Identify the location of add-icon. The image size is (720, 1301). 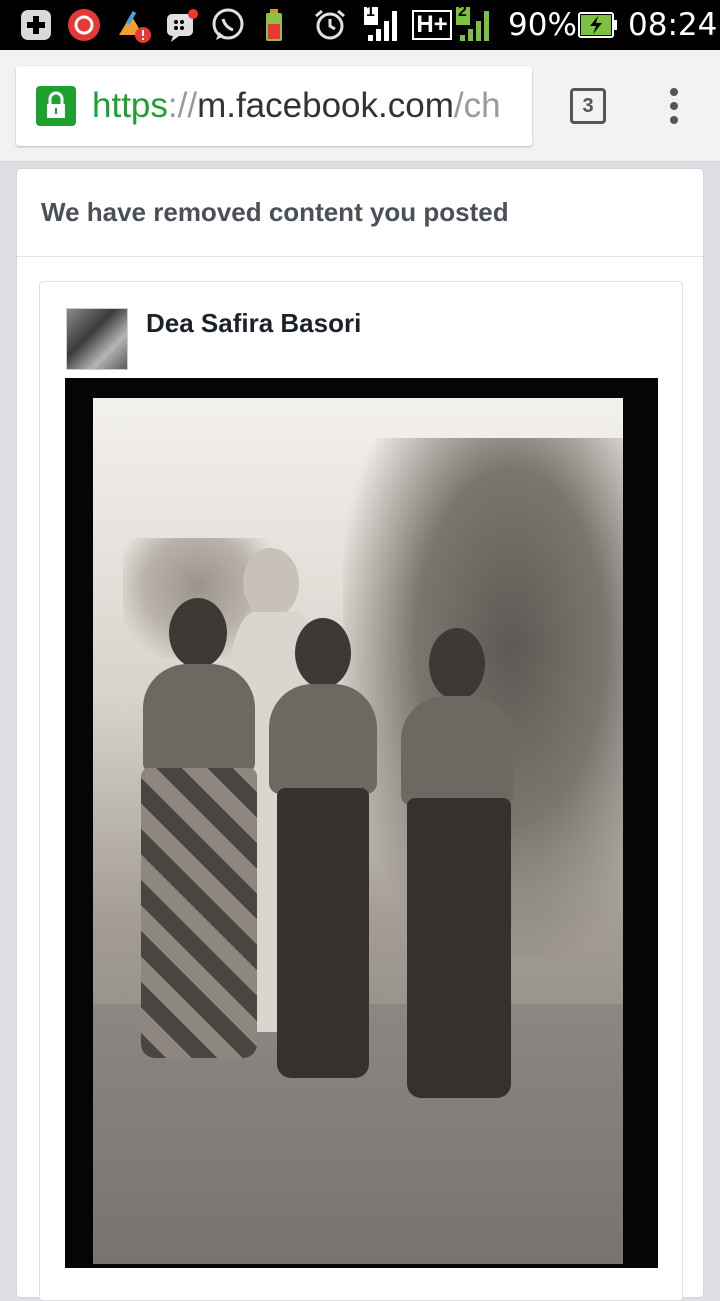
(36, 25).